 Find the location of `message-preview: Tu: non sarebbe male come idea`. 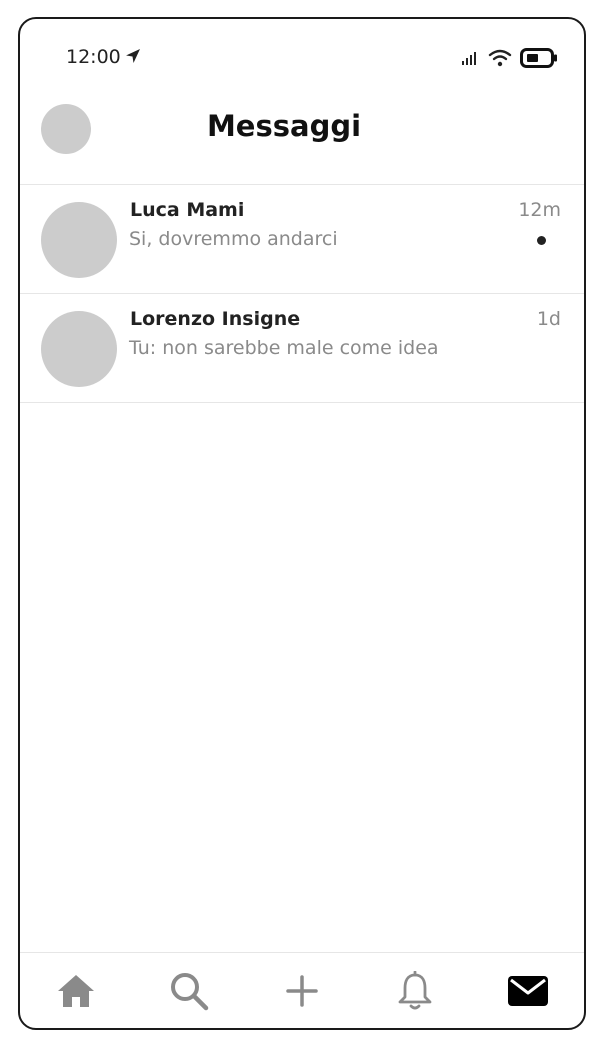

message-preview: Tu: non sarebbe male come idea is located at coordinates (284, 348).